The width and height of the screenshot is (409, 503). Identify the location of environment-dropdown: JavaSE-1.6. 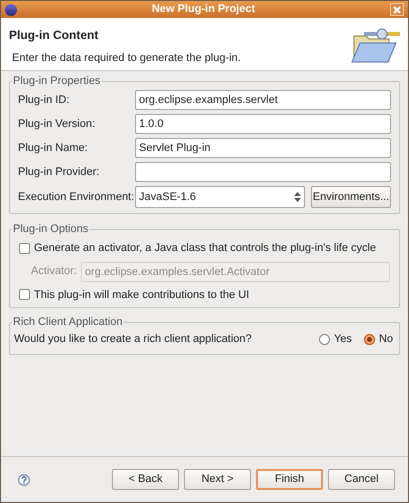
(220, 197).